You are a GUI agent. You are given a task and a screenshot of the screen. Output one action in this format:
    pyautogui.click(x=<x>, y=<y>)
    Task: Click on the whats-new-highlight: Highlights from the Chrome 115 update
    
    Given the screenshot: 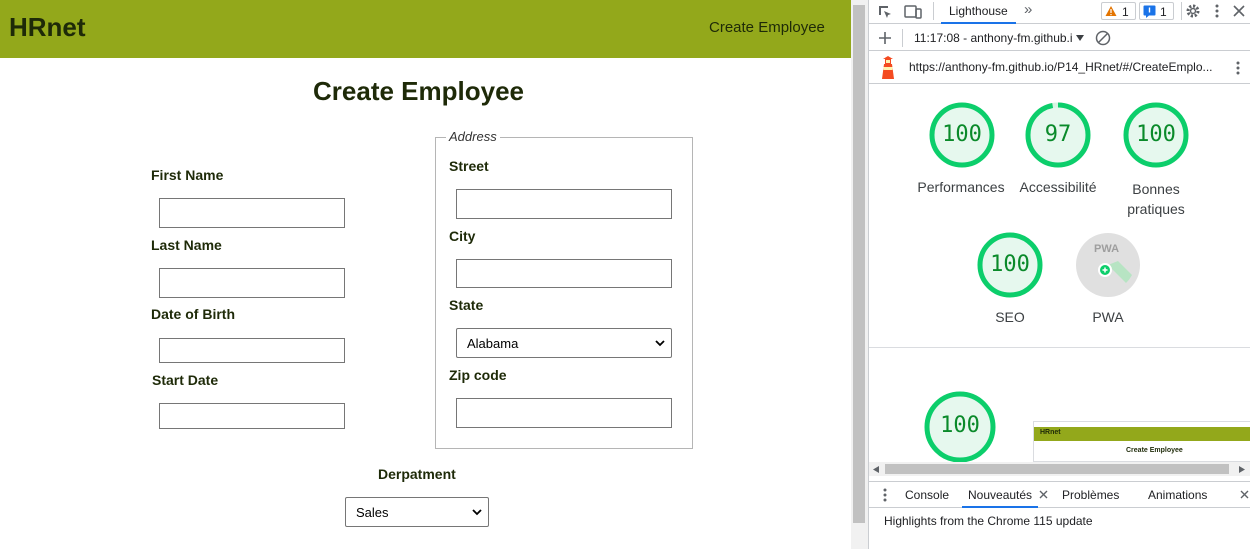 What is the action you would take?
    pyautogui.click(x=988, y=521)
    